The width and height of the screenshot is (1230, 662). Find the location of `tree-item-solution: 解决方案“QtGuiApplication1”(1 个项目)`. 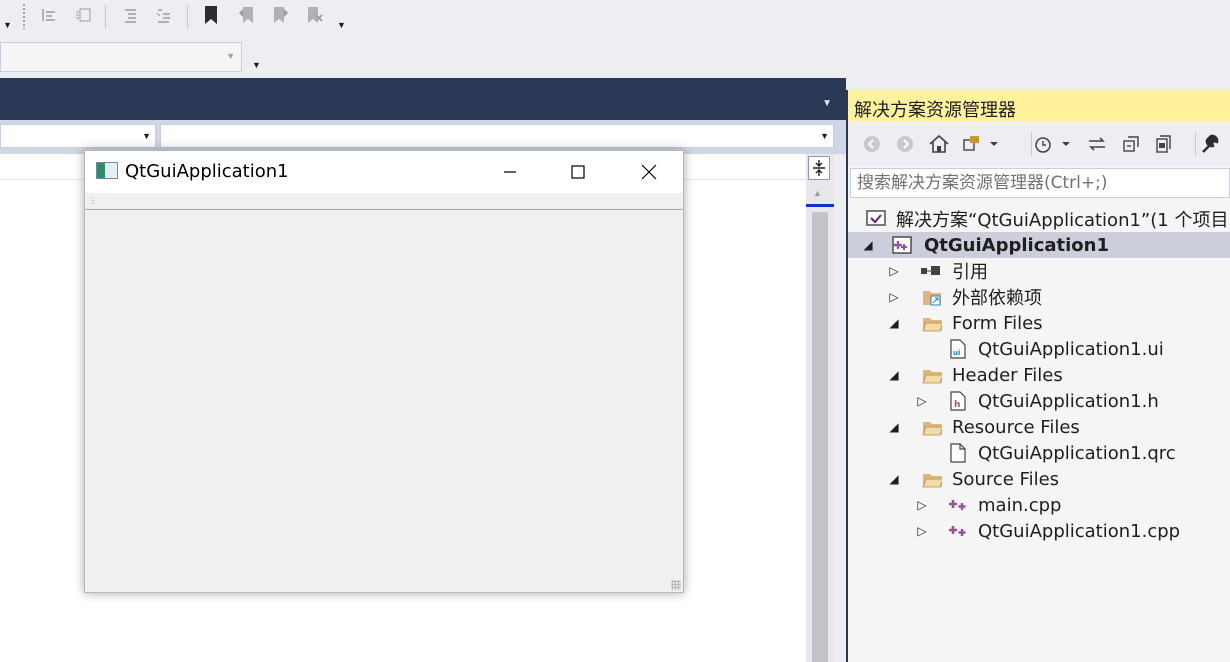

tree-item-solution: 解决方案“QtGuiApplication1”(1 个项目) is located at coordinates (1039, 219).